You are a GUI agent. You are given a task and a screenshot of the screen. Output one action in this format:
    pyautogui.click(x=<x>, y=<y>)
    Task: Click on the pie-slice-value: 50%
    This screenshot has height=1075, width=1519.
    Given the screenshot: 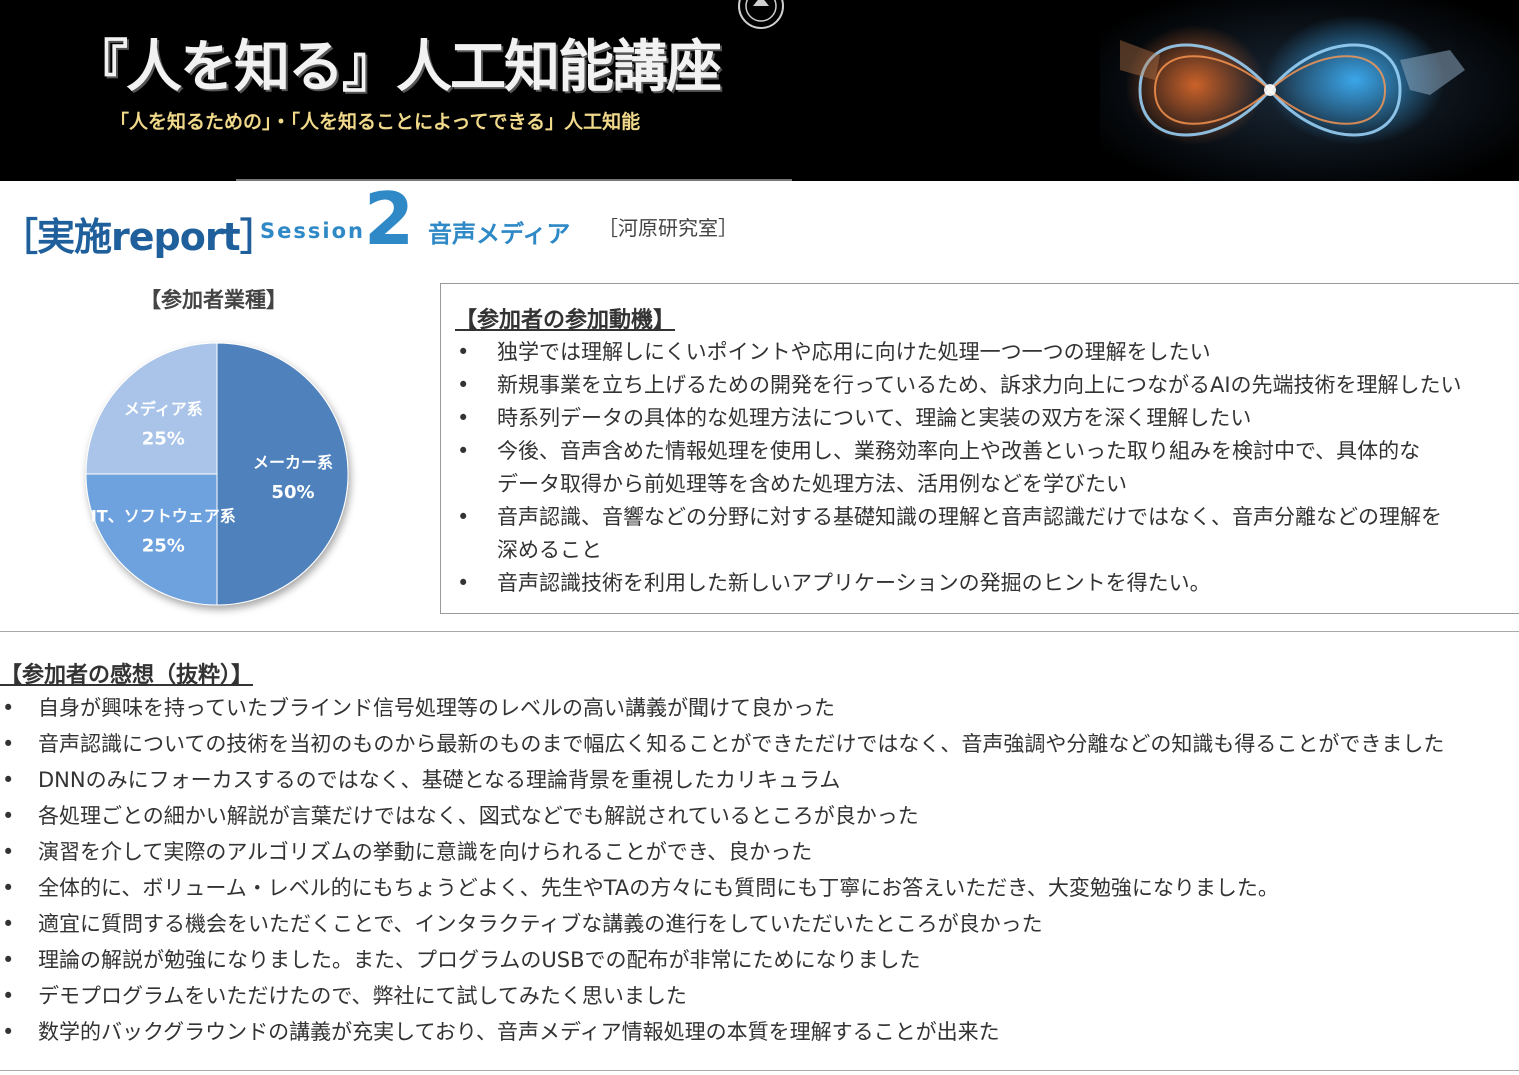 What is the action you would take?
    pyautogui.click(x=292, y=492)
    